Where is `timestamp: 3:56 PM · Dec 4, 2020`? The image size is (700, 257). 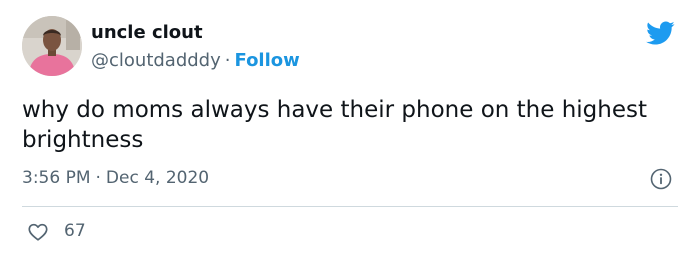
timestamp: 3:56 PM · Dec 4, 2020 is located at coordinates (115, 178).